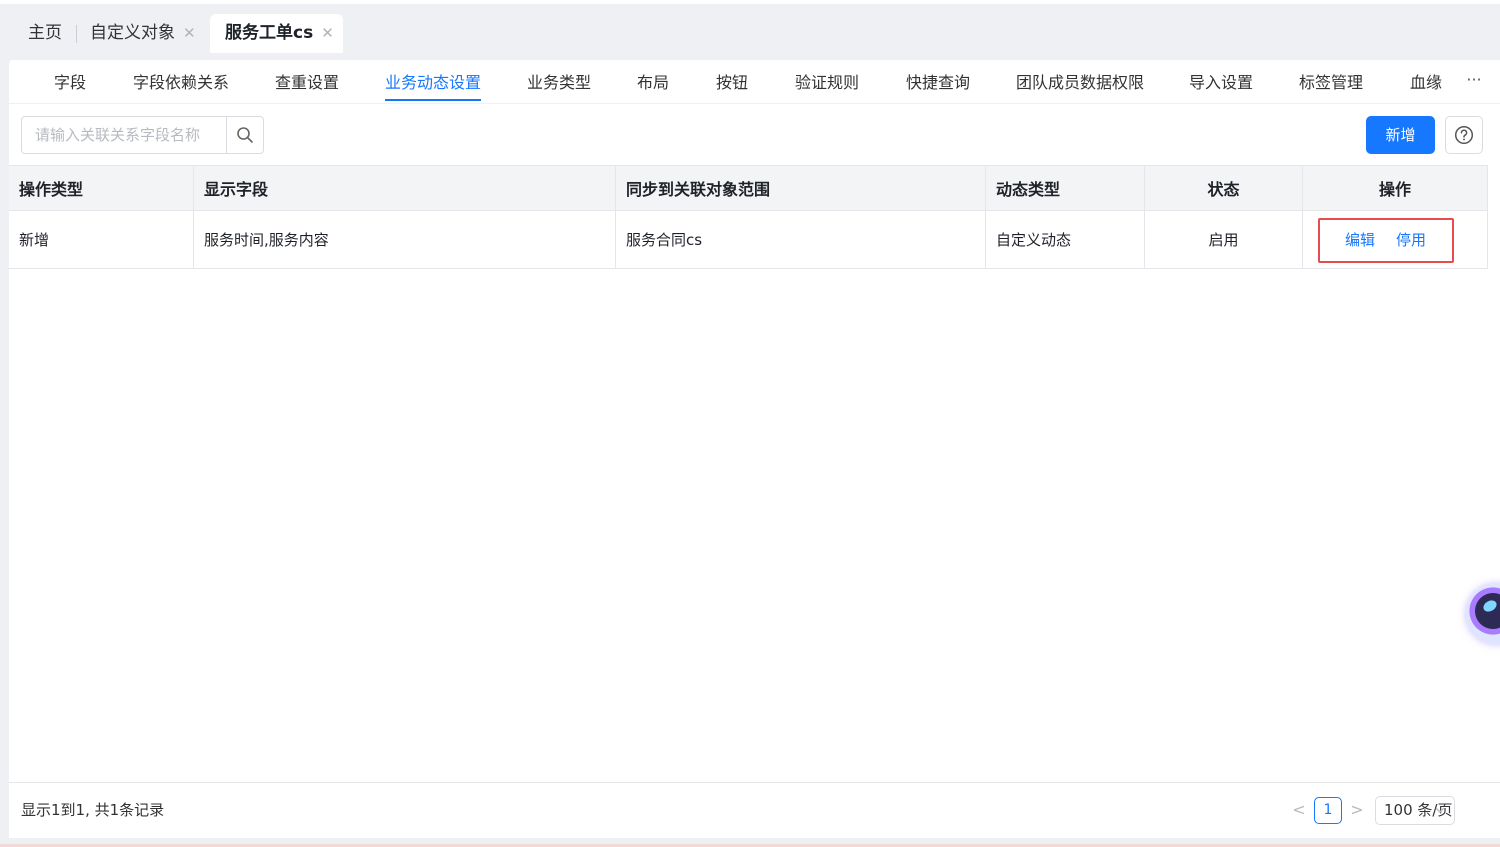 Image resolution: width=1500 pixels, height=847 pixels. I want to click on table-row: 新增 服务时间,服务内容 服务合同cs 自定义动态 启用 编辑 停用, so click(748, 240).